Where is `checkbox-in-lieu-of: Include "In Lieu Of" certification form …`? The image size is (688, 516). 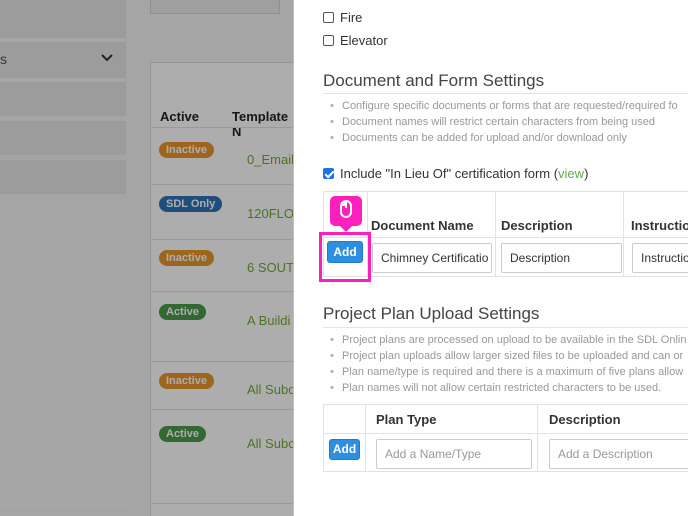 checkbox-in-lieu-of: Include "In Lieu Of" certification form … is located at coordinates (455, 173).